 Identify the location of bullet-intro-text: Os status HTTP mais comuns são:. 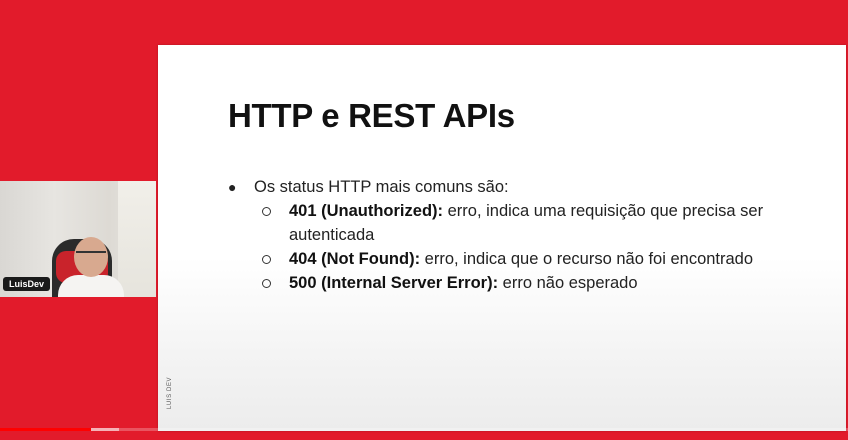
(381, 187).